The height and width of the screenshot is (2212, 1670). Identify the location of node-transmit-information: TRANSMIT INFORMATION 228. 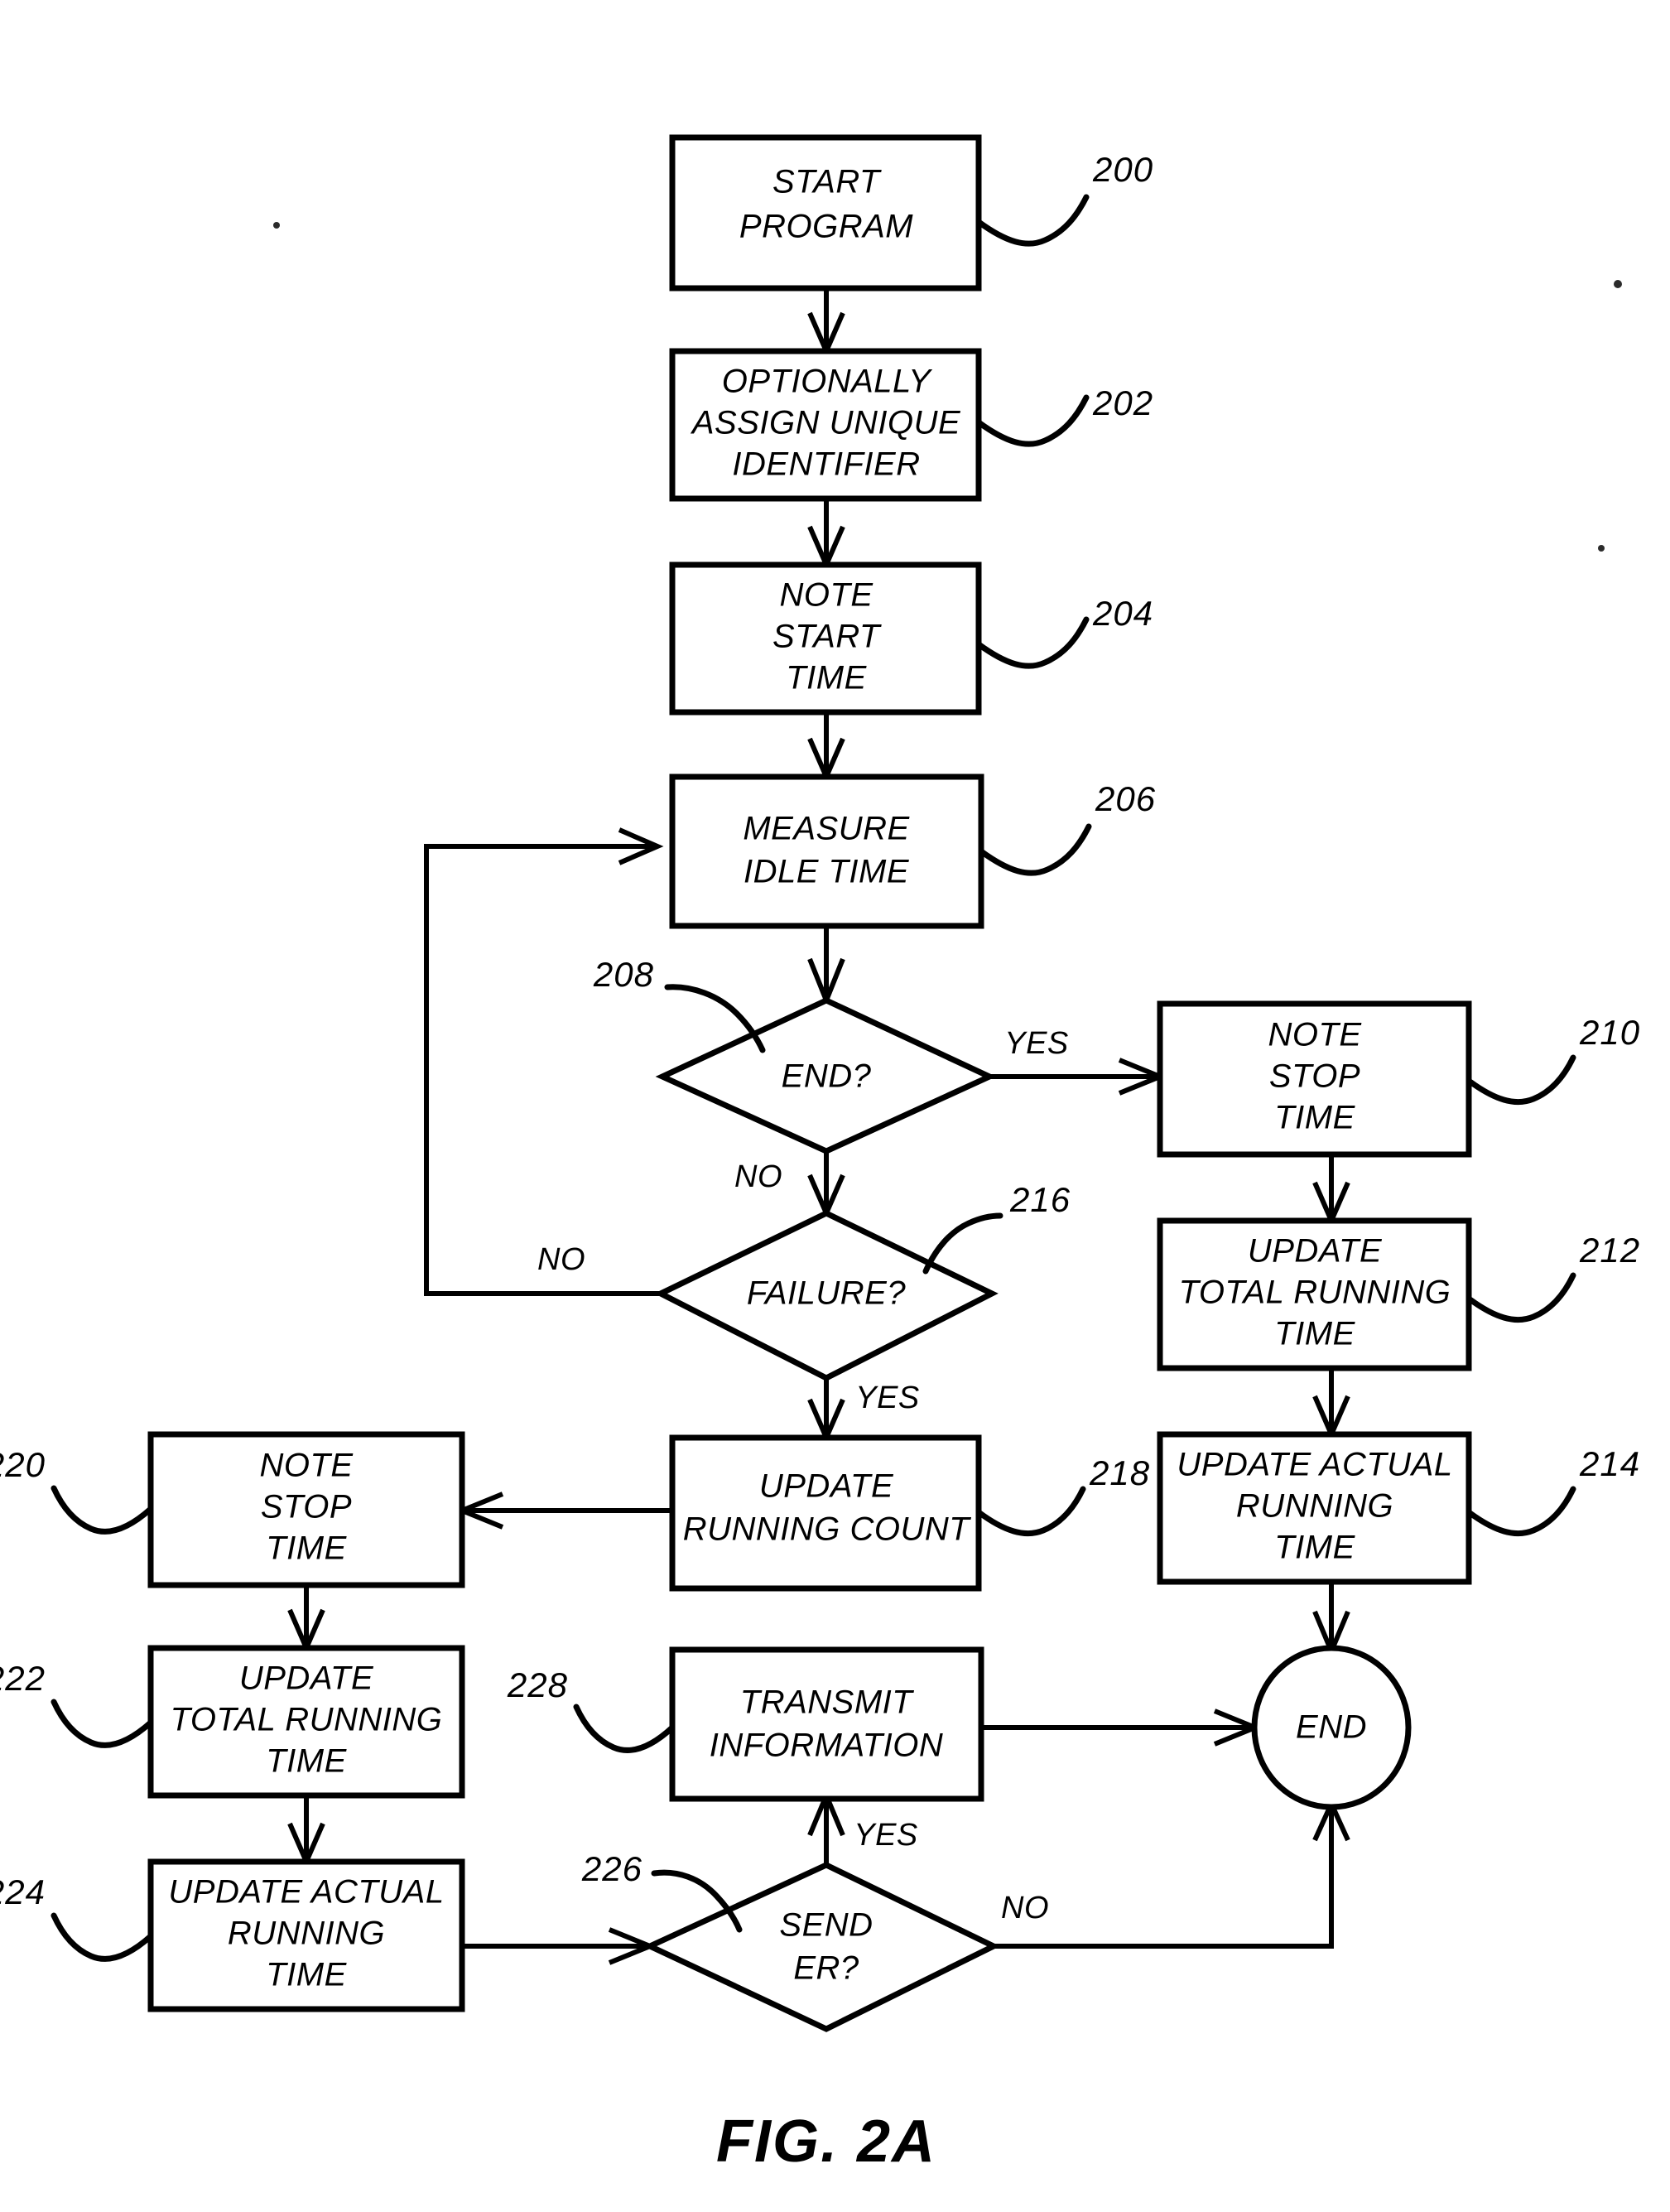
(746, 1724).